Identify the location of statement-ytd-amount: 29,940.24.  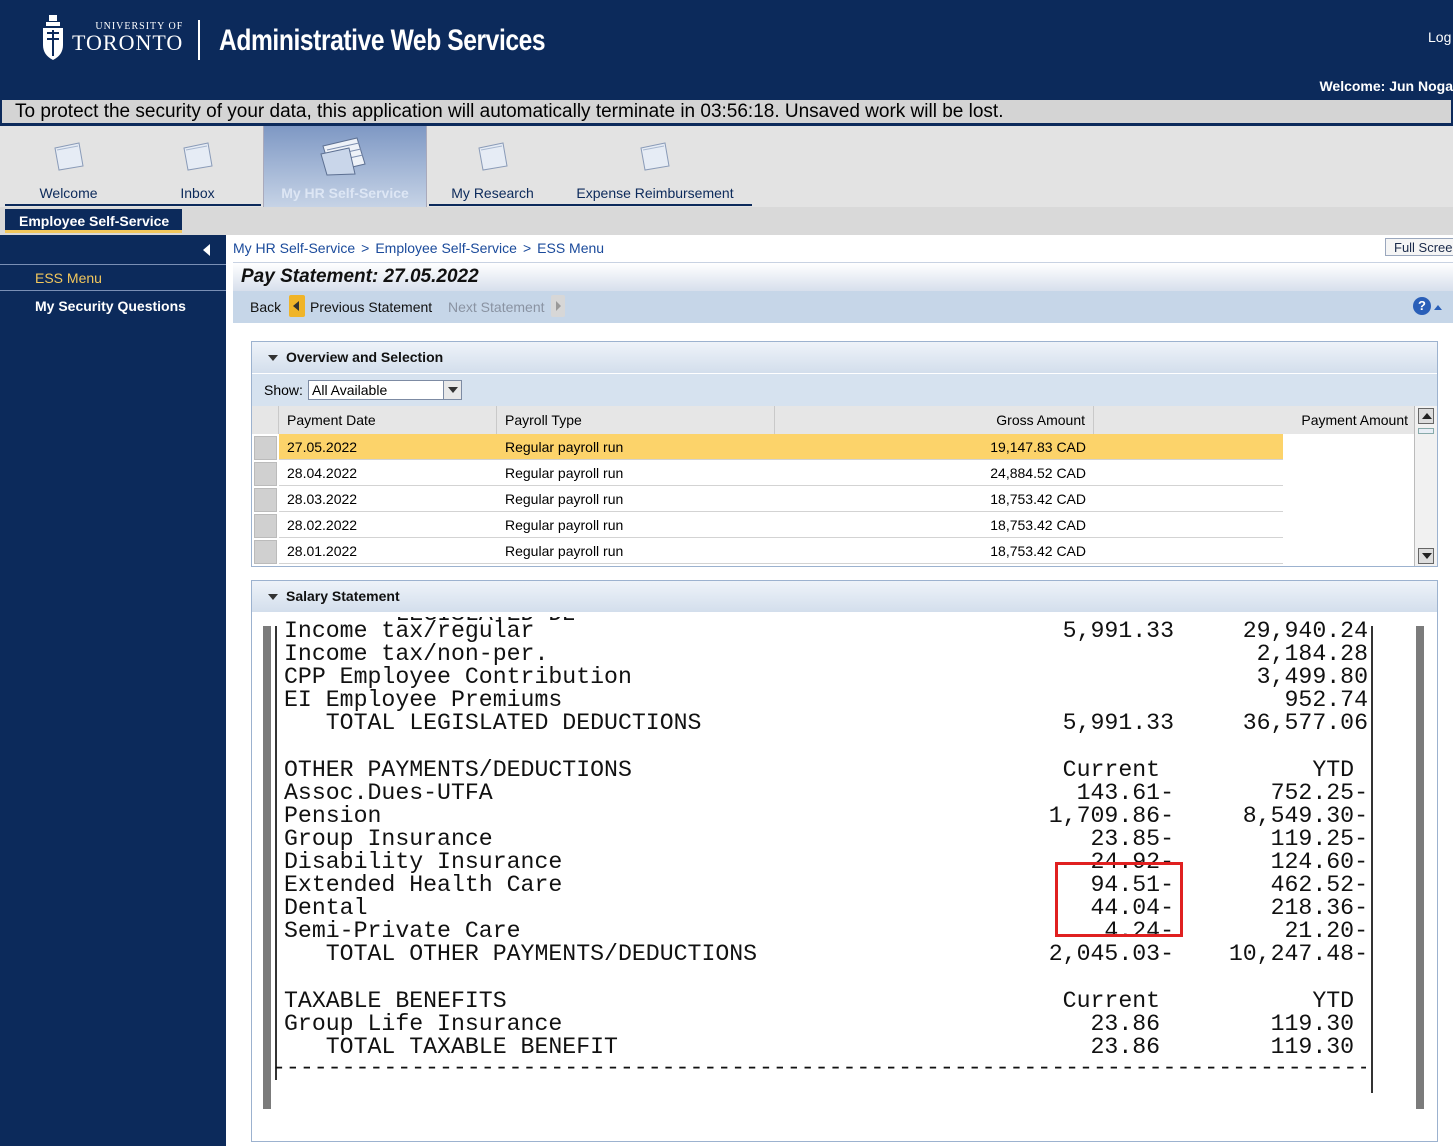
(1305, 631).